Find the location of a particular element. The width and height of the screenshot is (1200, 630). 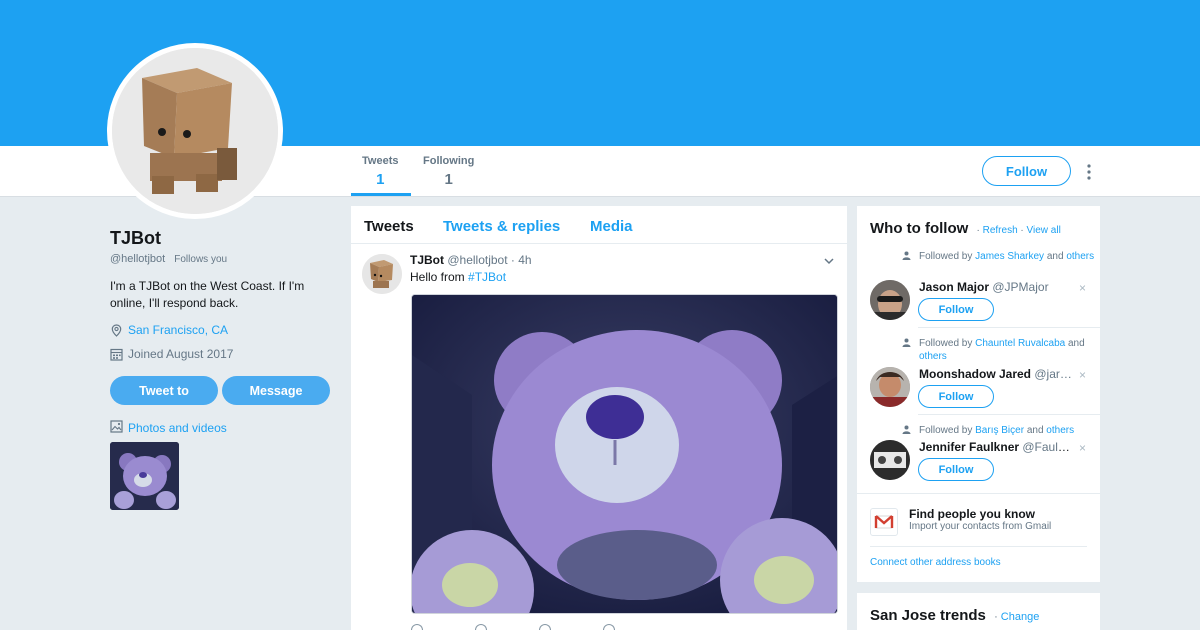

media-thumbnail is located at coordinates (144, 476).